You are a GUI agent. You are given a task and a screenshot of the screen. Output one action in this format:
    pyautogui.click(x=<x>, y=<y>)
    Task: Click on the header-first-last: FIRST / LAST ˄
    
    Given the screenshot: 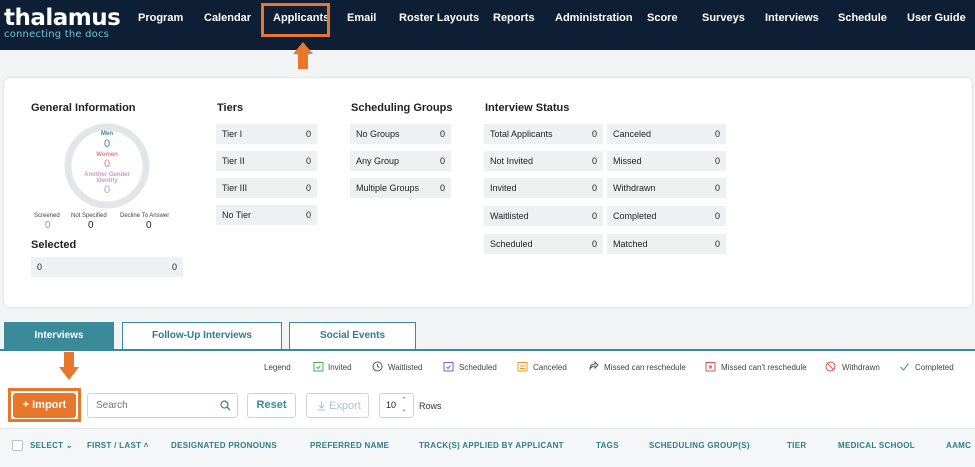 What is the action you would take?
    pyautogui.click(x=118, y=445)
    